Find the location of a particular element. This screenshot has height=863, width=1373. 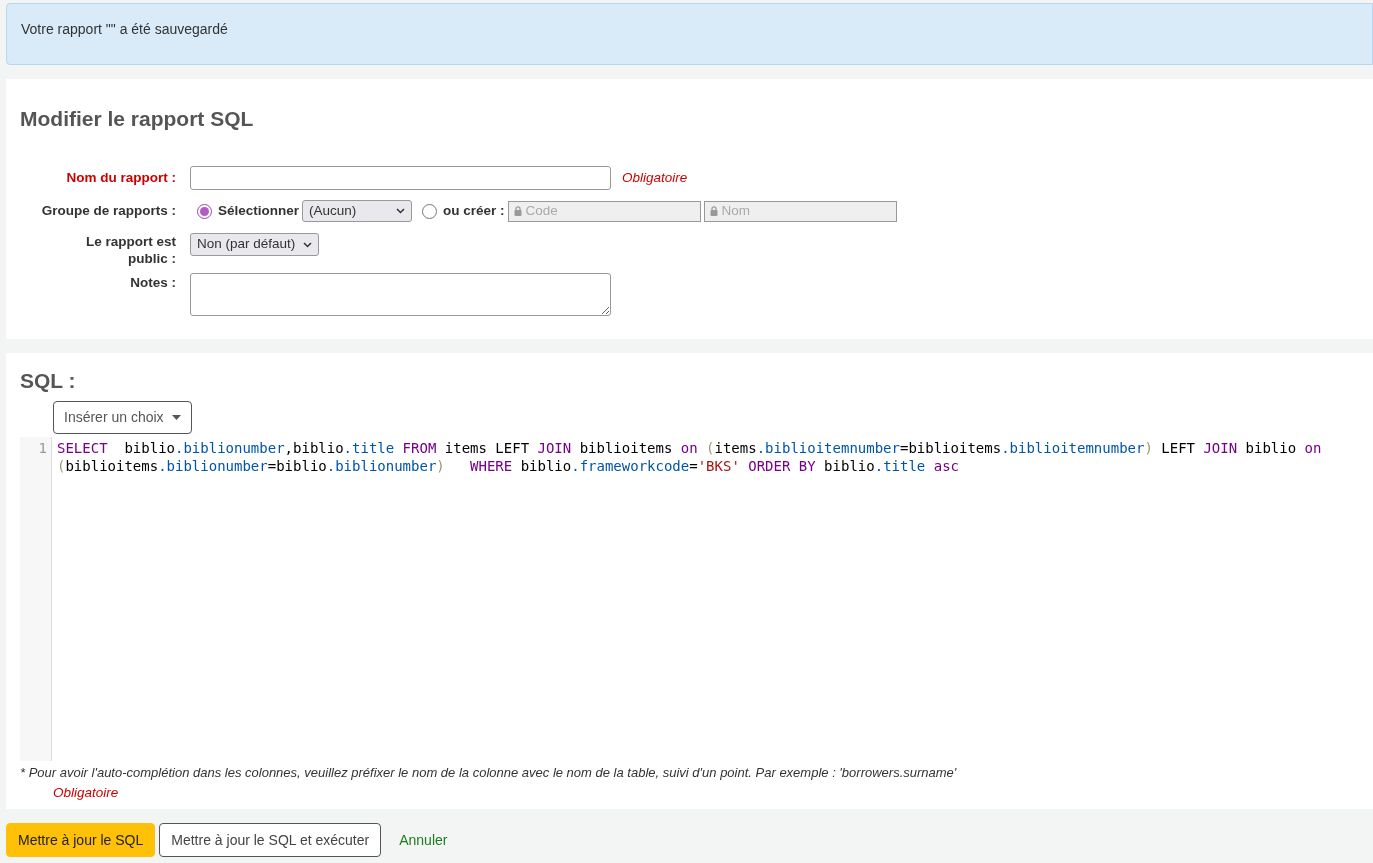

autocomplete-hint: * Pour avoir l'auto-complétion dans les colonnes, veuillez préfixer le nom de la colonne avec le nom de la table, suivi d'un point. Par exemple : 'borrowers.surname' is located at coordinates (489, 773).